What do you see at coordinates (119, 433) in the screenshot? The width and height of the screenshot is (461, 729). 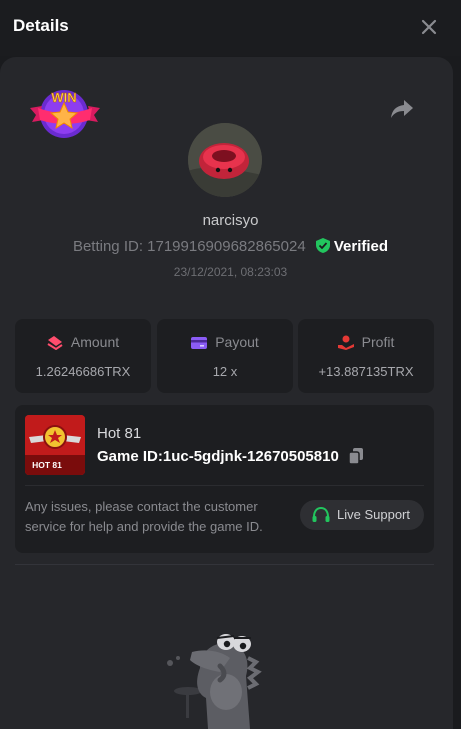 I see `game-name: Hot 81` at bounding box center [119, 433].